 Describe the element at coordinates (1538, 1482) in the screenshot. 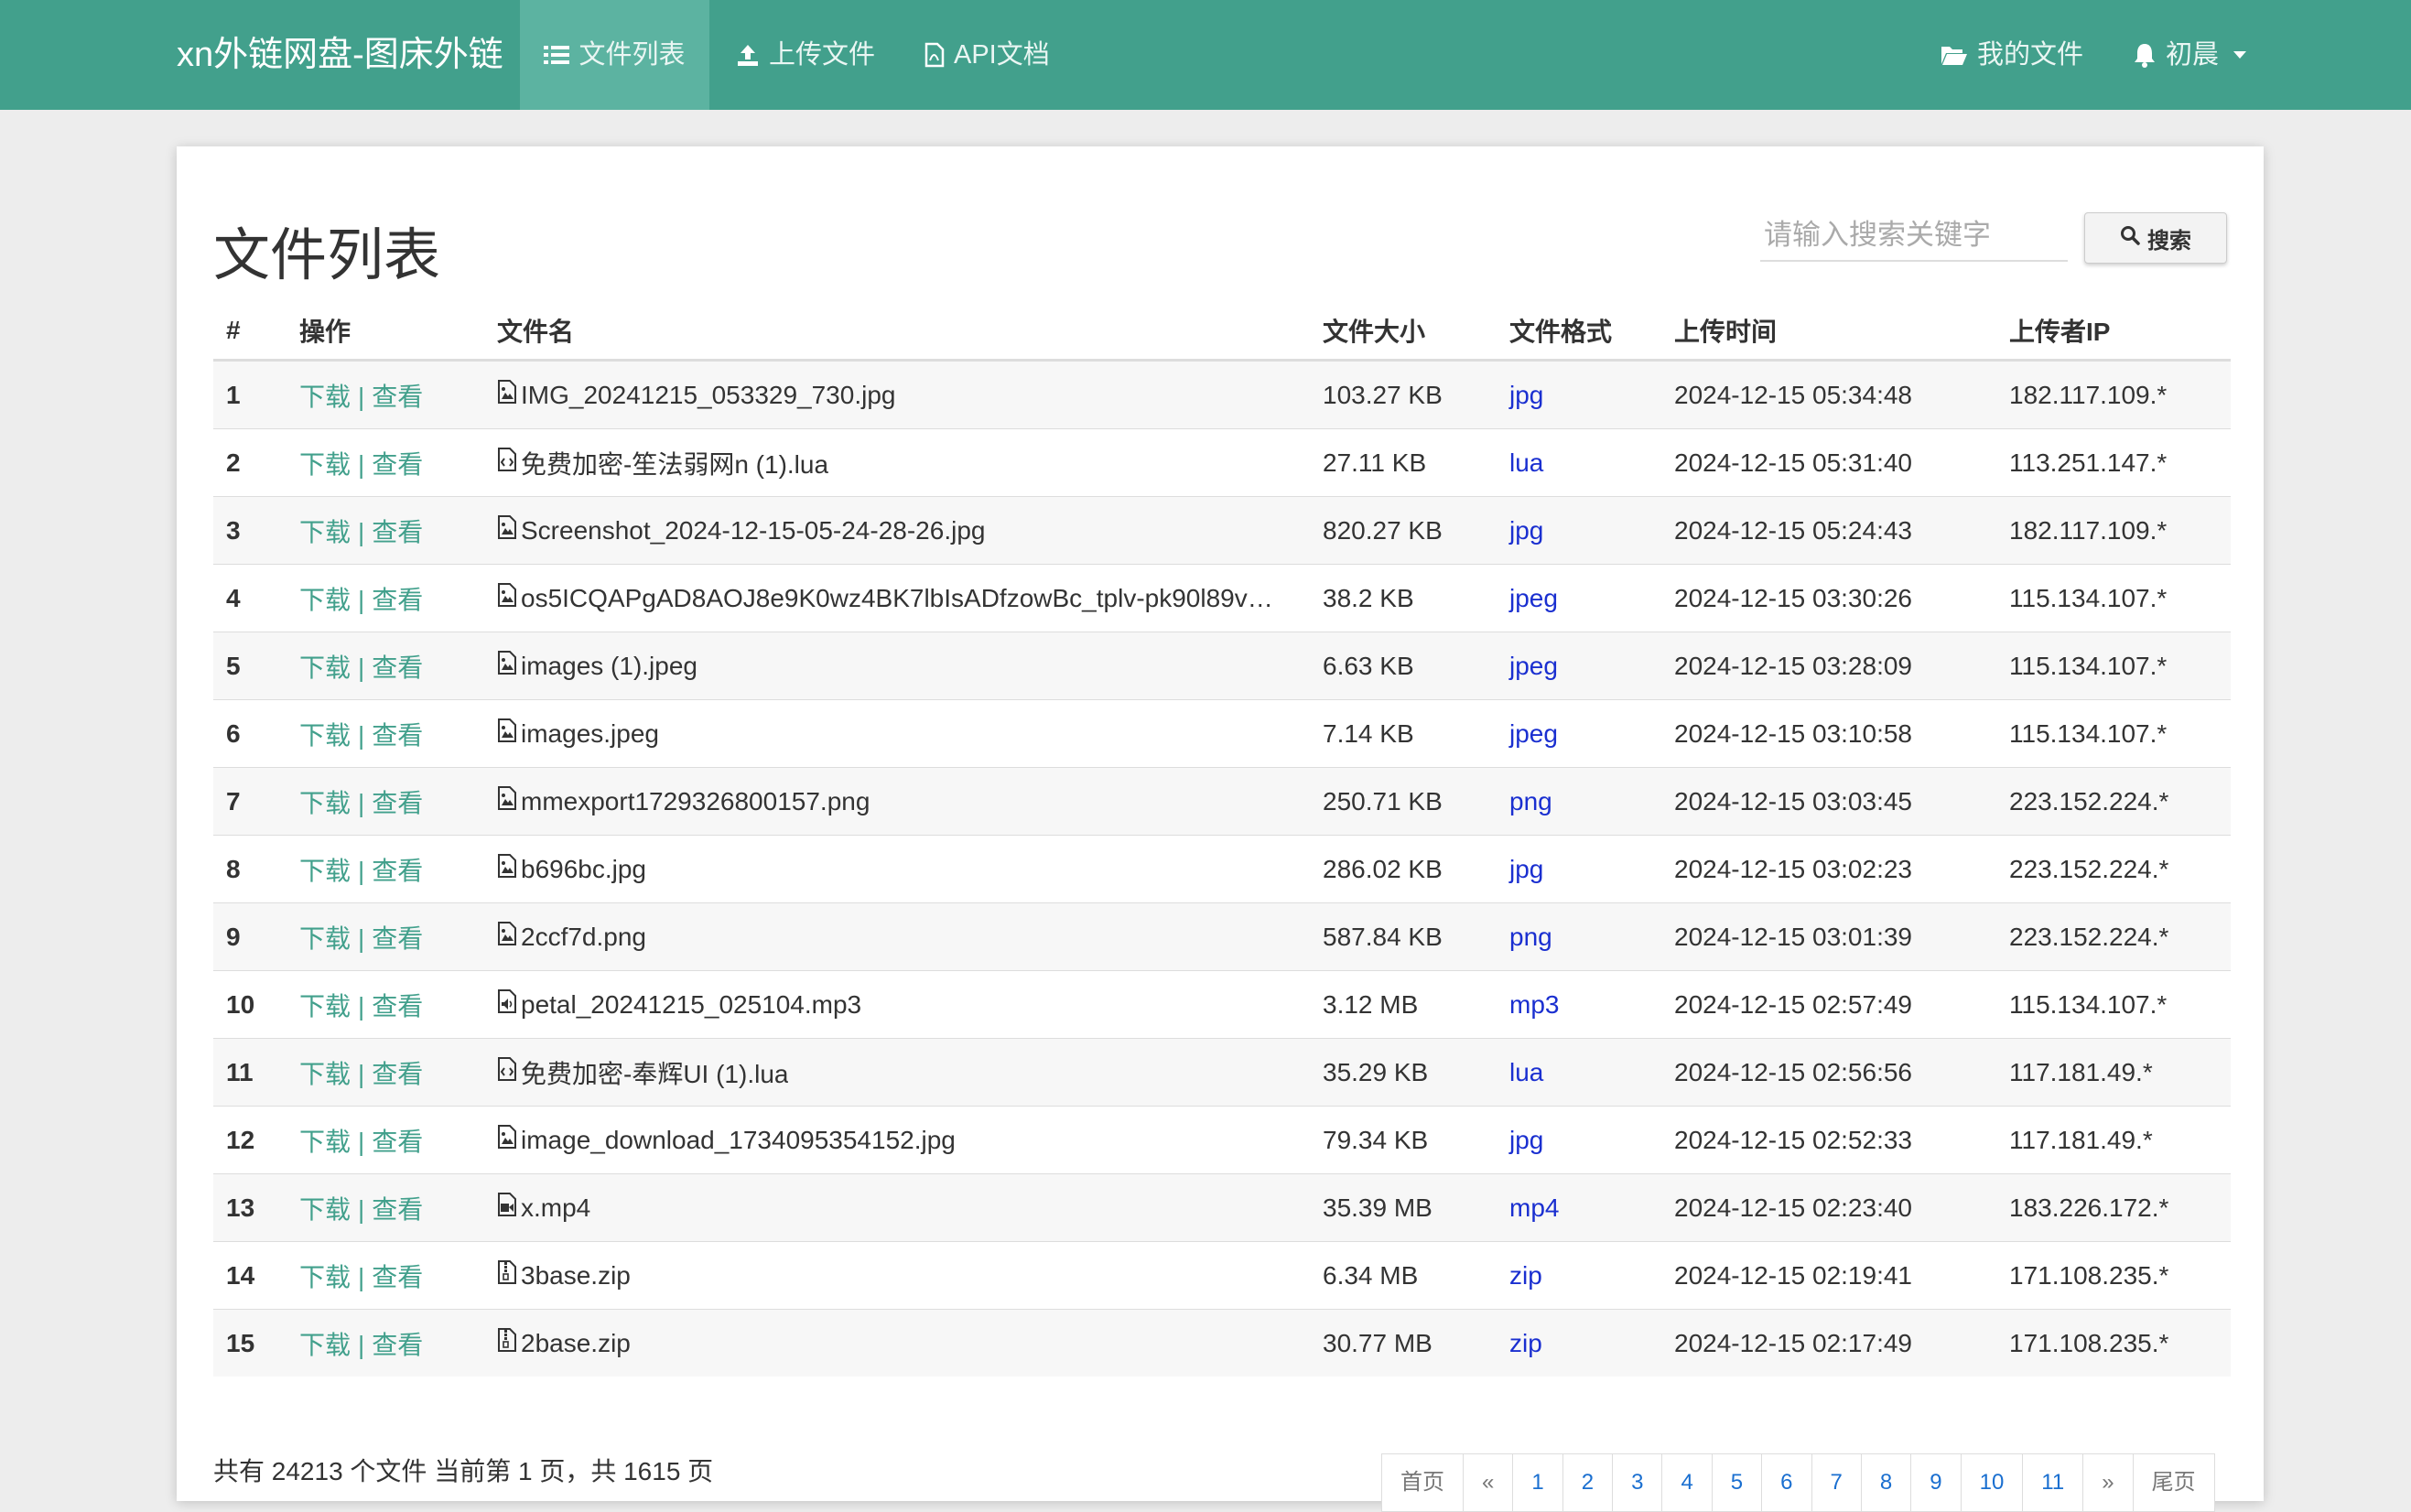

I see `page-link: 1` at that location.